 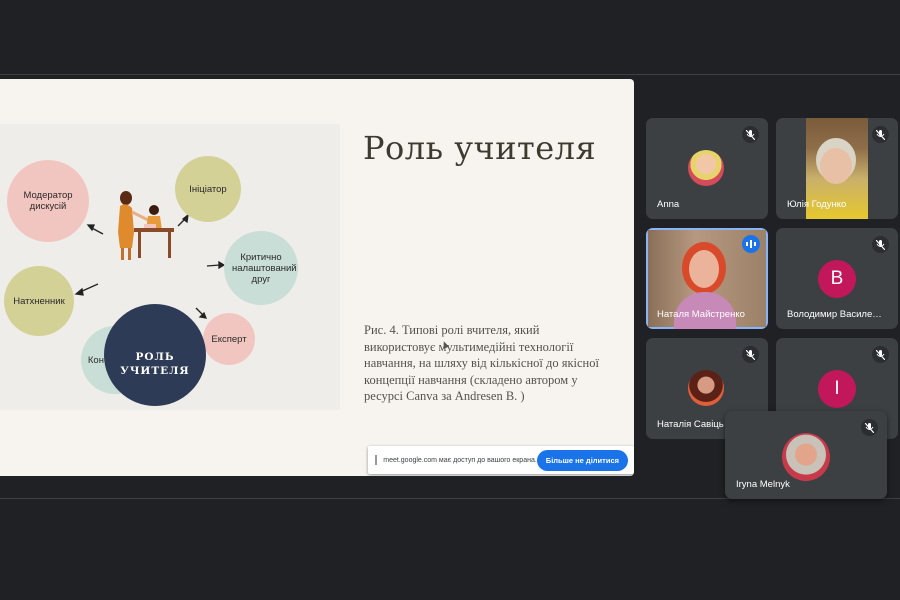 I want to click on role-inspirer: Натхненник, so click(x=39, y=301).